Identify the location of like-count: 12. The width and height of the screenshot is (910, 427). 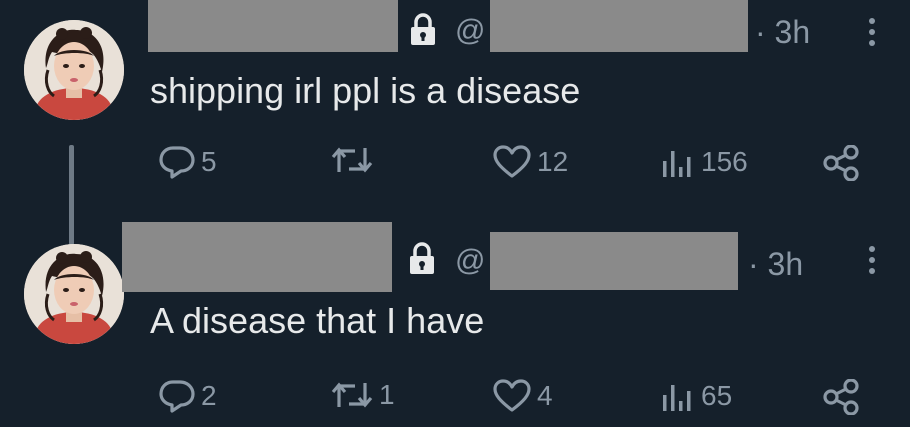
(553, 161).